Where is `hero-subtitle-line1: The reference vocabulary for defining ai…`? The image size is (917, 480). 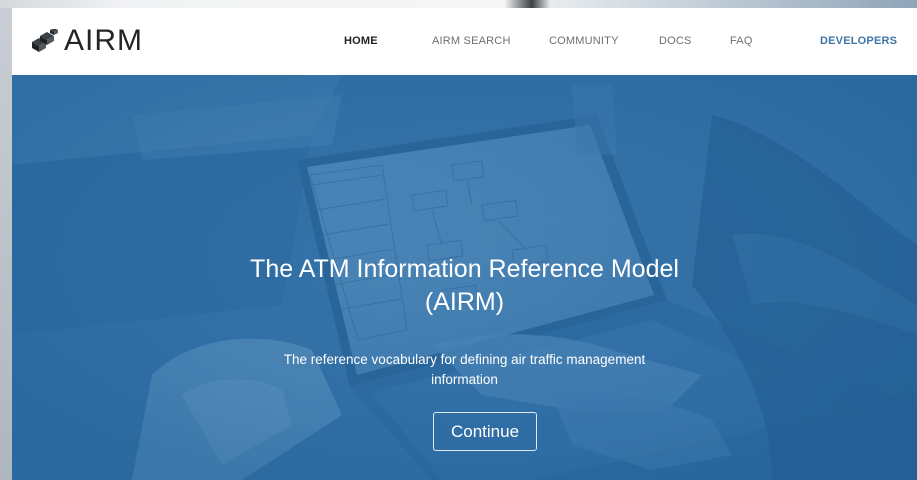
hero-subtitle-line1: The reference vocabulary for defining ai… is located at coordinates (464, 359).